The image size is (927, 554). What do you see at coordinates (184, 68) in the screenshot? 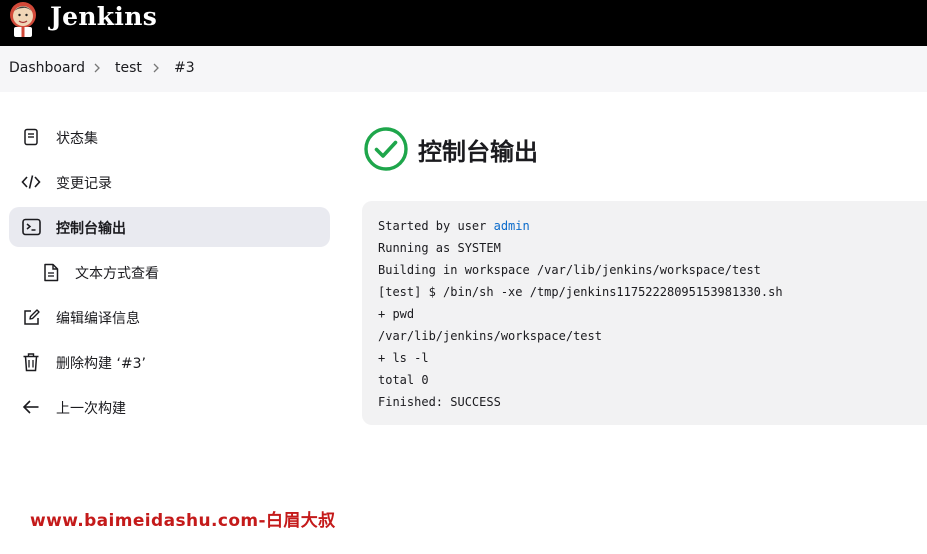
I see `breadcrumb-build: #3` at bounding box center [184, 68].